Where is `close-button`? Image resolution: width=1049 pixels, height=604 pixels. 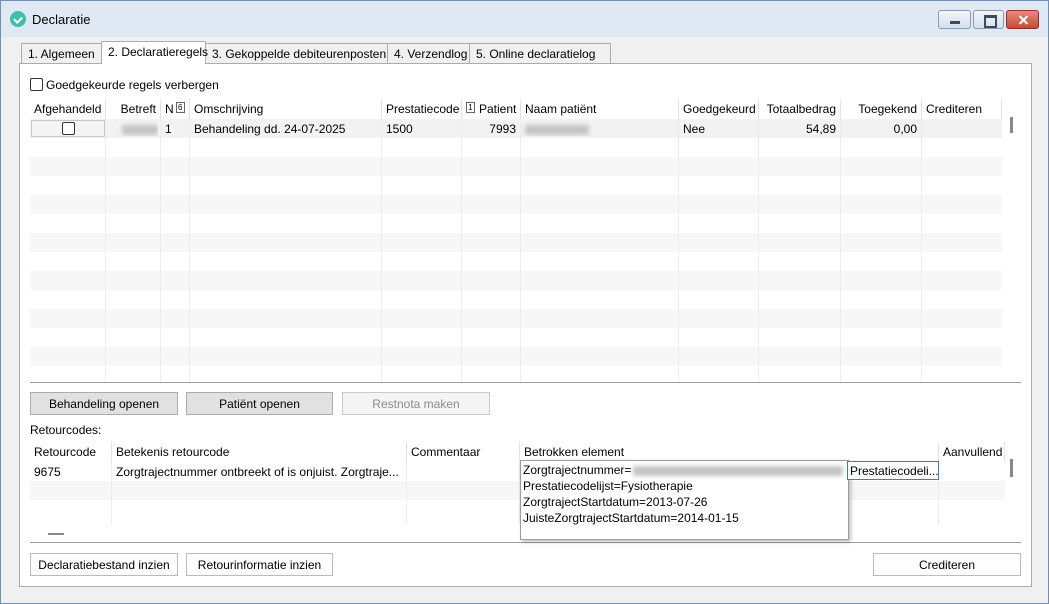 close-button is located at coordinates (1022, 19).